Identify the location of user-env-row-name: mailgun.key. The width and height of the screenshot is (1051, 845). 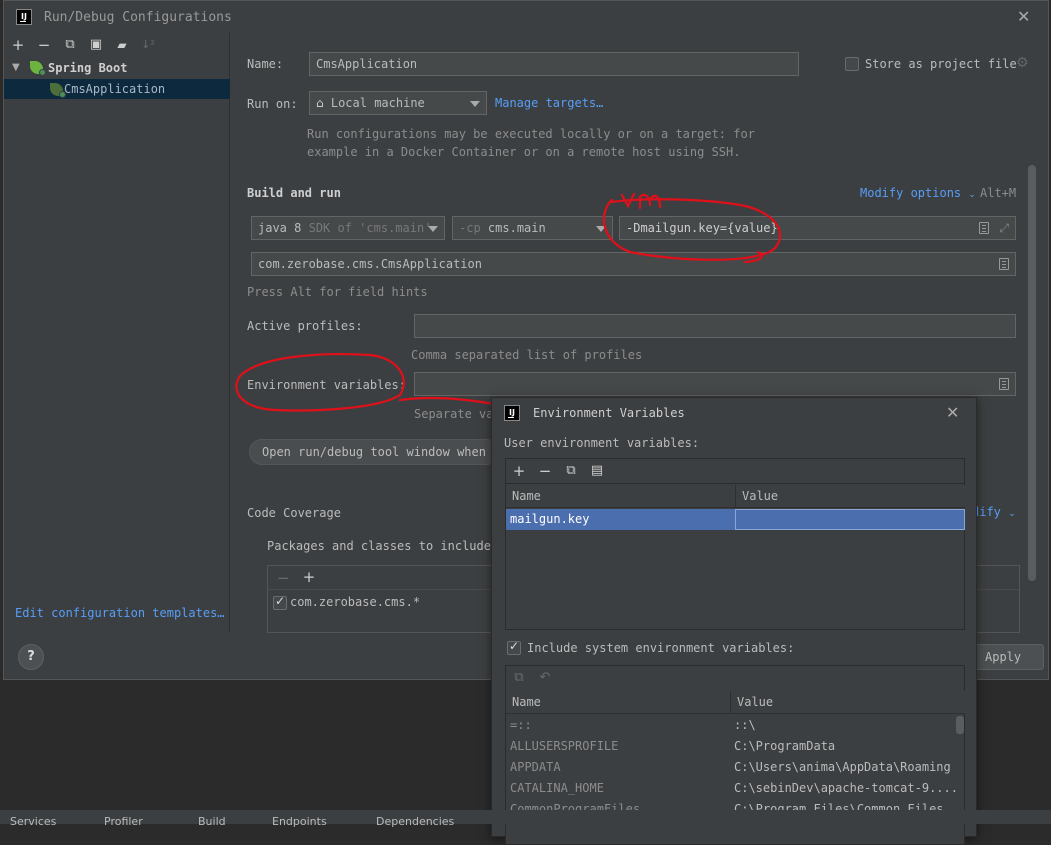
(620, 519).